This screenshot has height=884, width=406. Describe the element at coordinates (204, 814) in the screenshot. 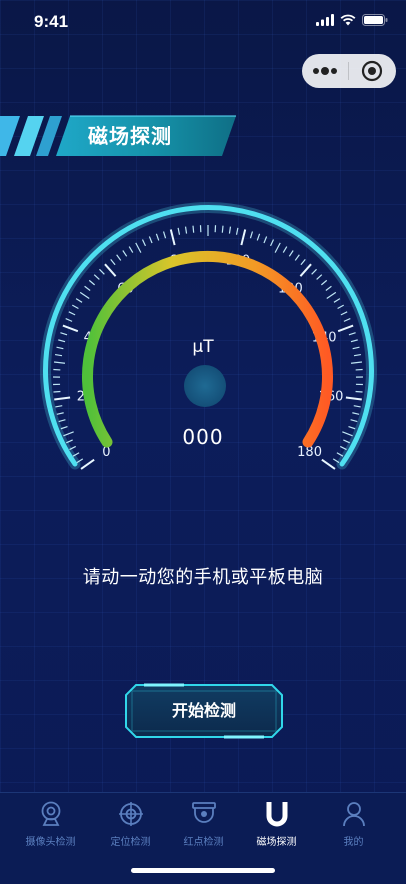

I see `security-camera-icon` at that location.